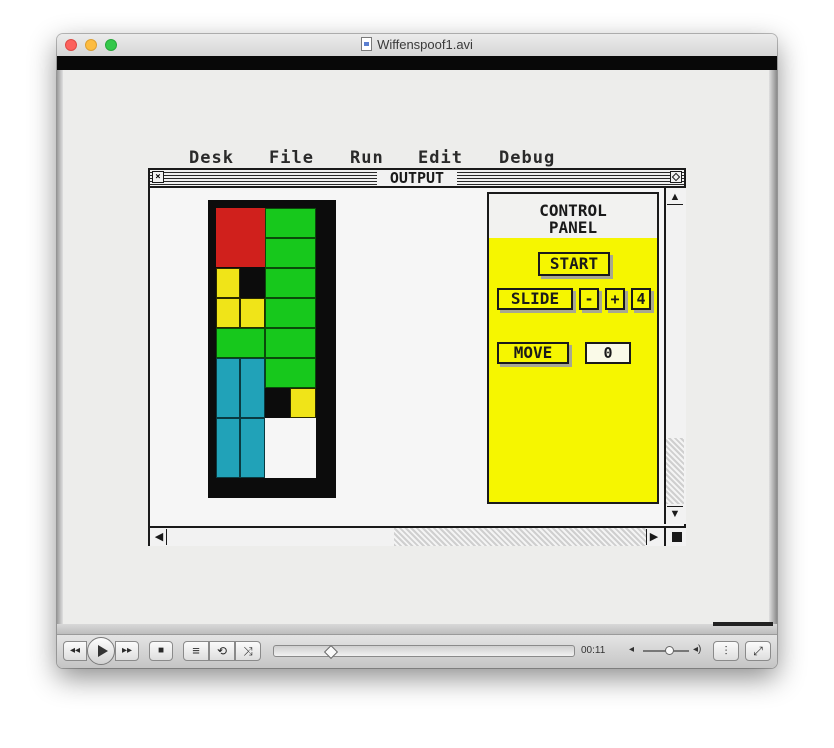  I want to click on menu-file: File, so click(291, 158).